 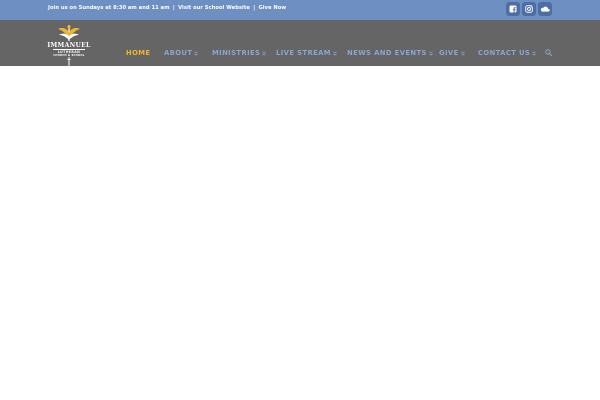 What do you see at coordinates (109, 8) in the screenshot?
I see `service-times-text: Join us on Sundays at 8:30 am and 11 am` at bounding box center [109, 8].